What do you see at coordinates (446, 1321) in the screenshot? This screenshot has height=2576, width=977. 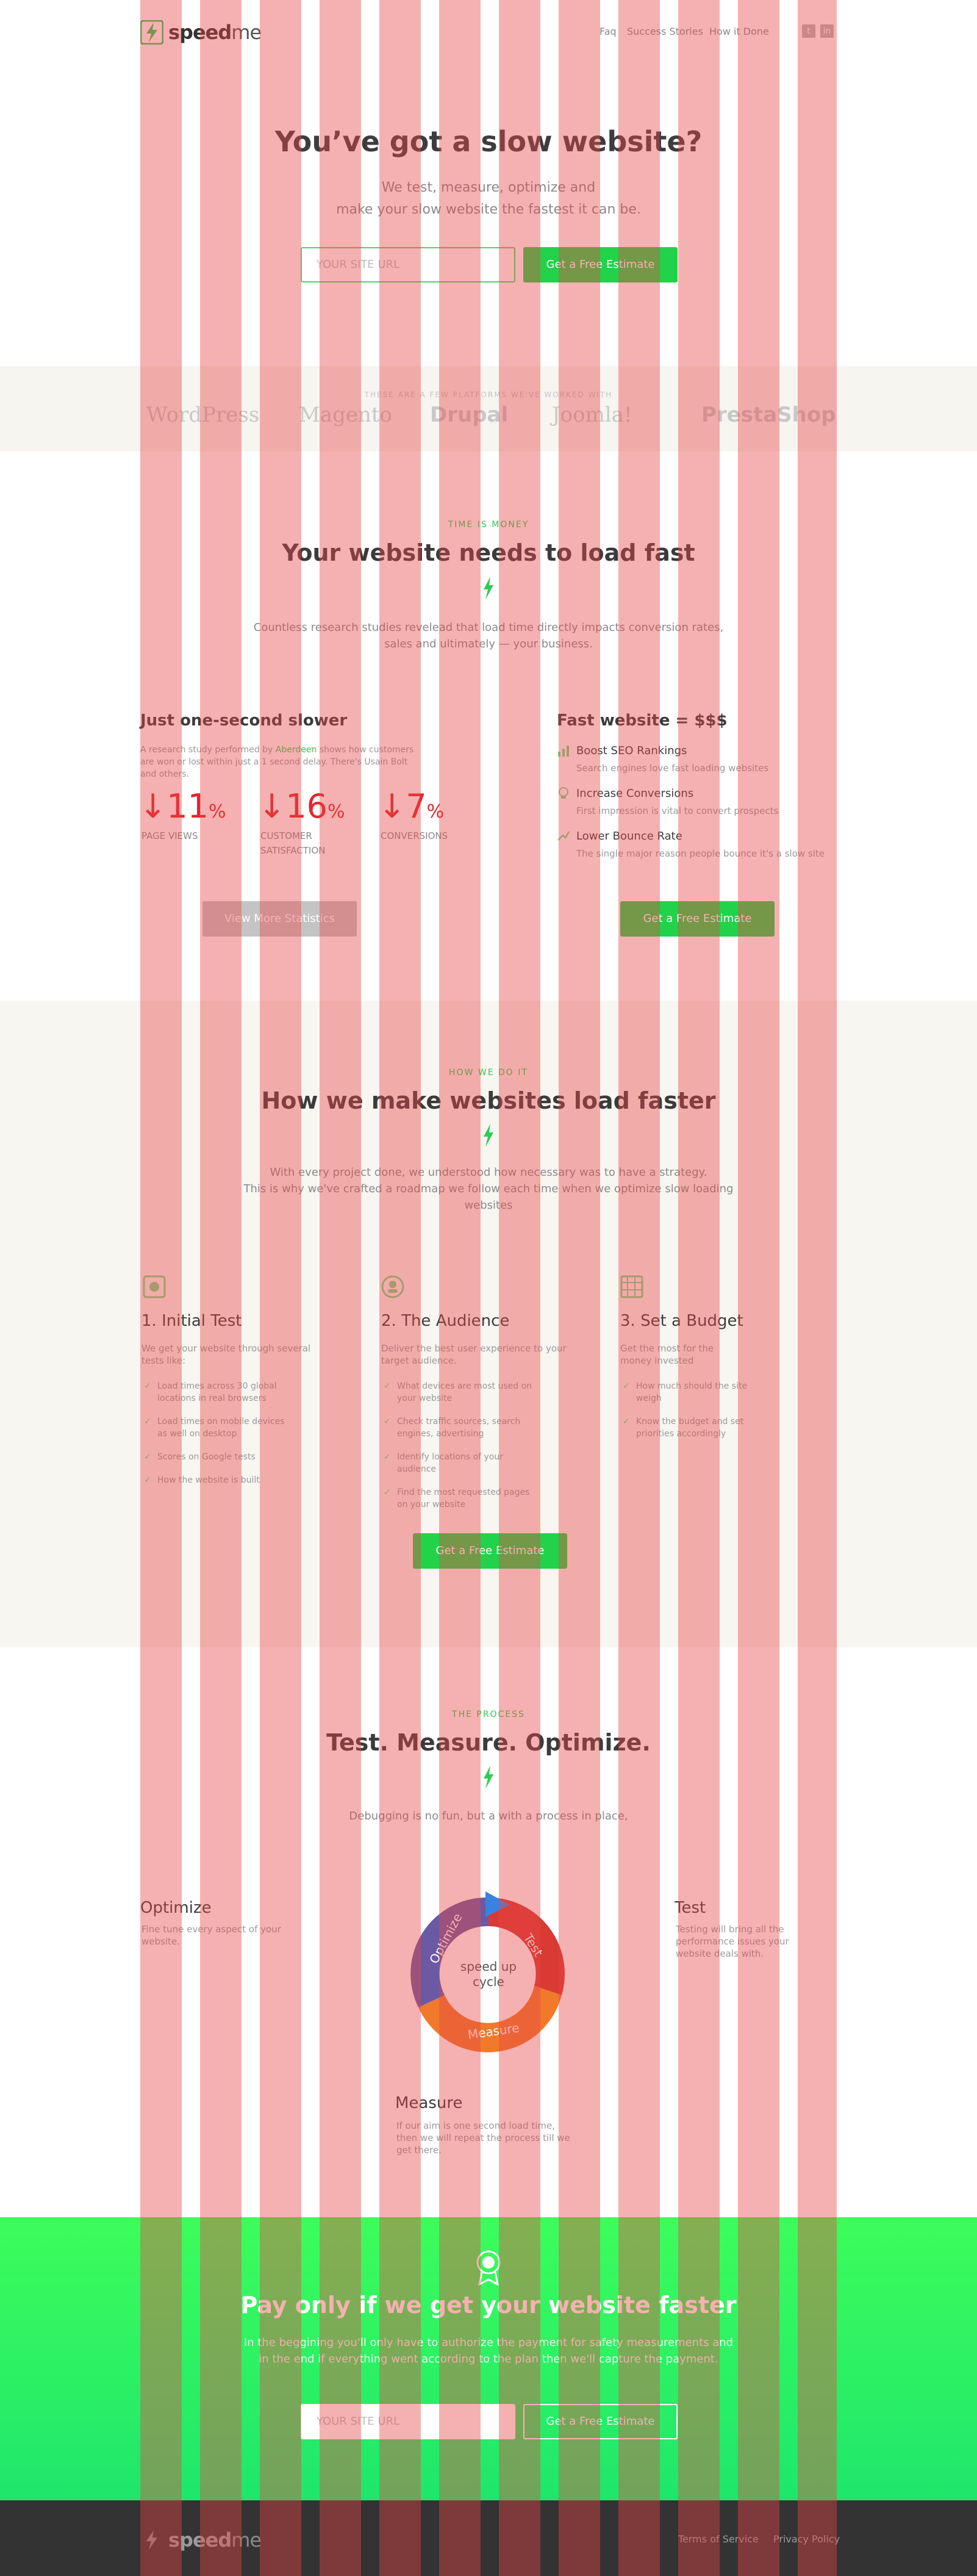 I see `step-audience-title: 2. The Audience` at bounding box center [446, 1321].